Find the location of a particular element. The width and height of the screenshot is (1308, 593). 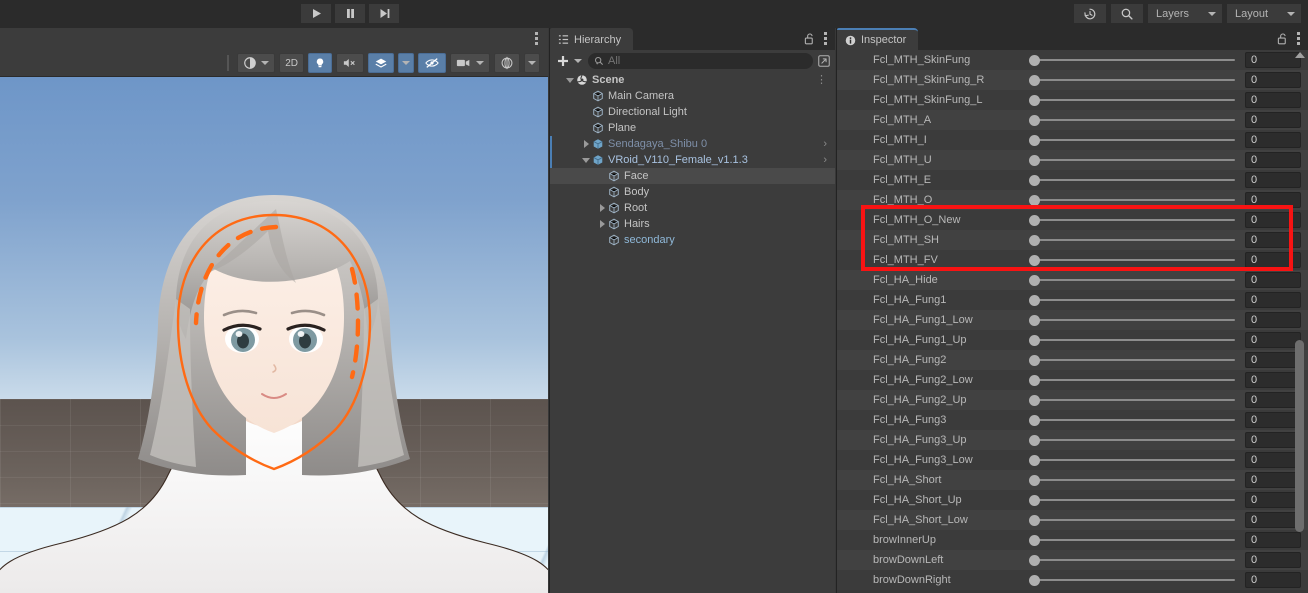

blendshape-row: Fcl_HA_Fung1_Up 0 is located at coordinates (1072, 340).